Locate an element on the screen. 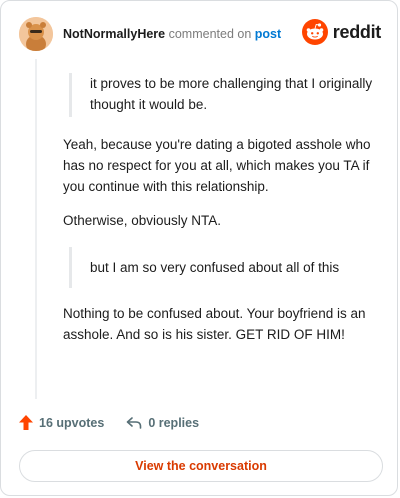 This screenshot has width=400, height=498. action-text: commented on is located at coordinates (210, 34).